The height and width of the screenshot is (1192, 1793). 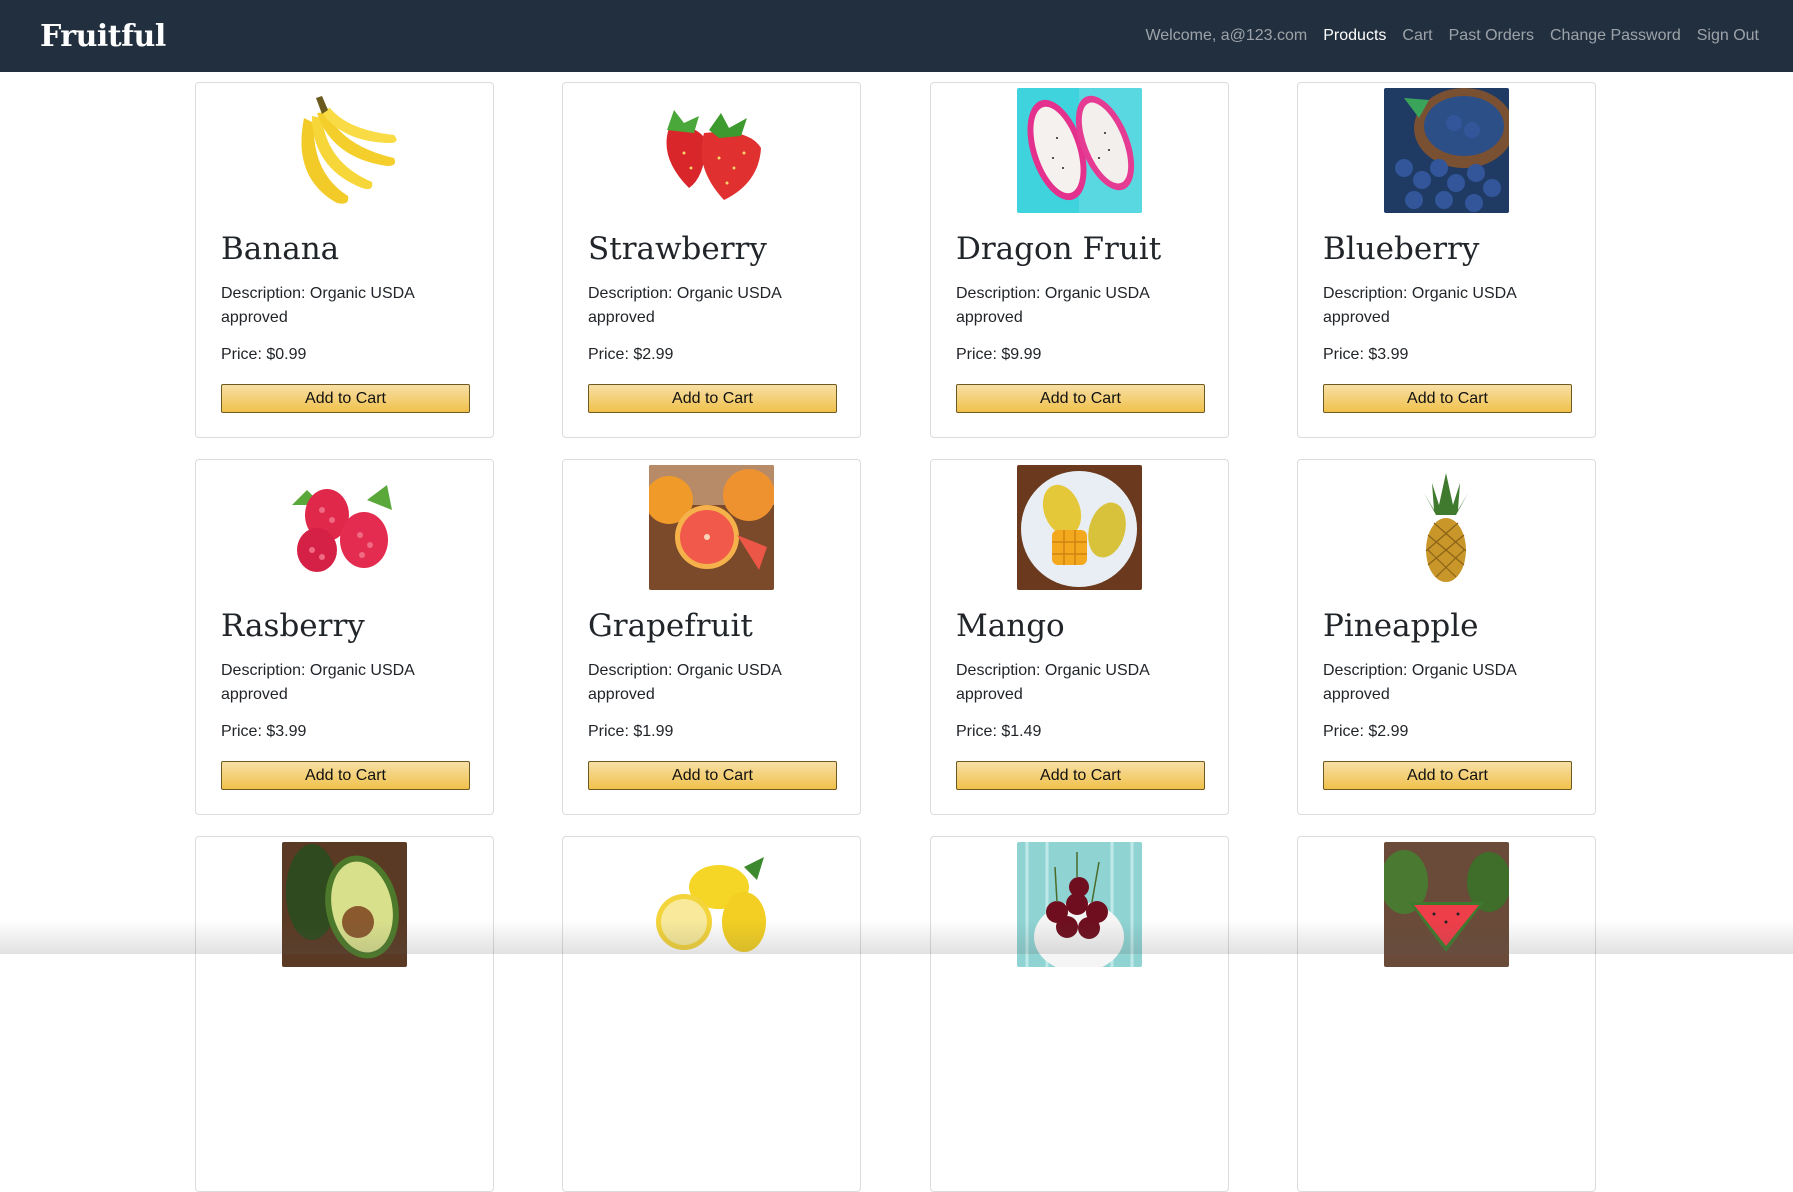 I want to click on product-price: Price: $9.99, so click(x=999, y=354).